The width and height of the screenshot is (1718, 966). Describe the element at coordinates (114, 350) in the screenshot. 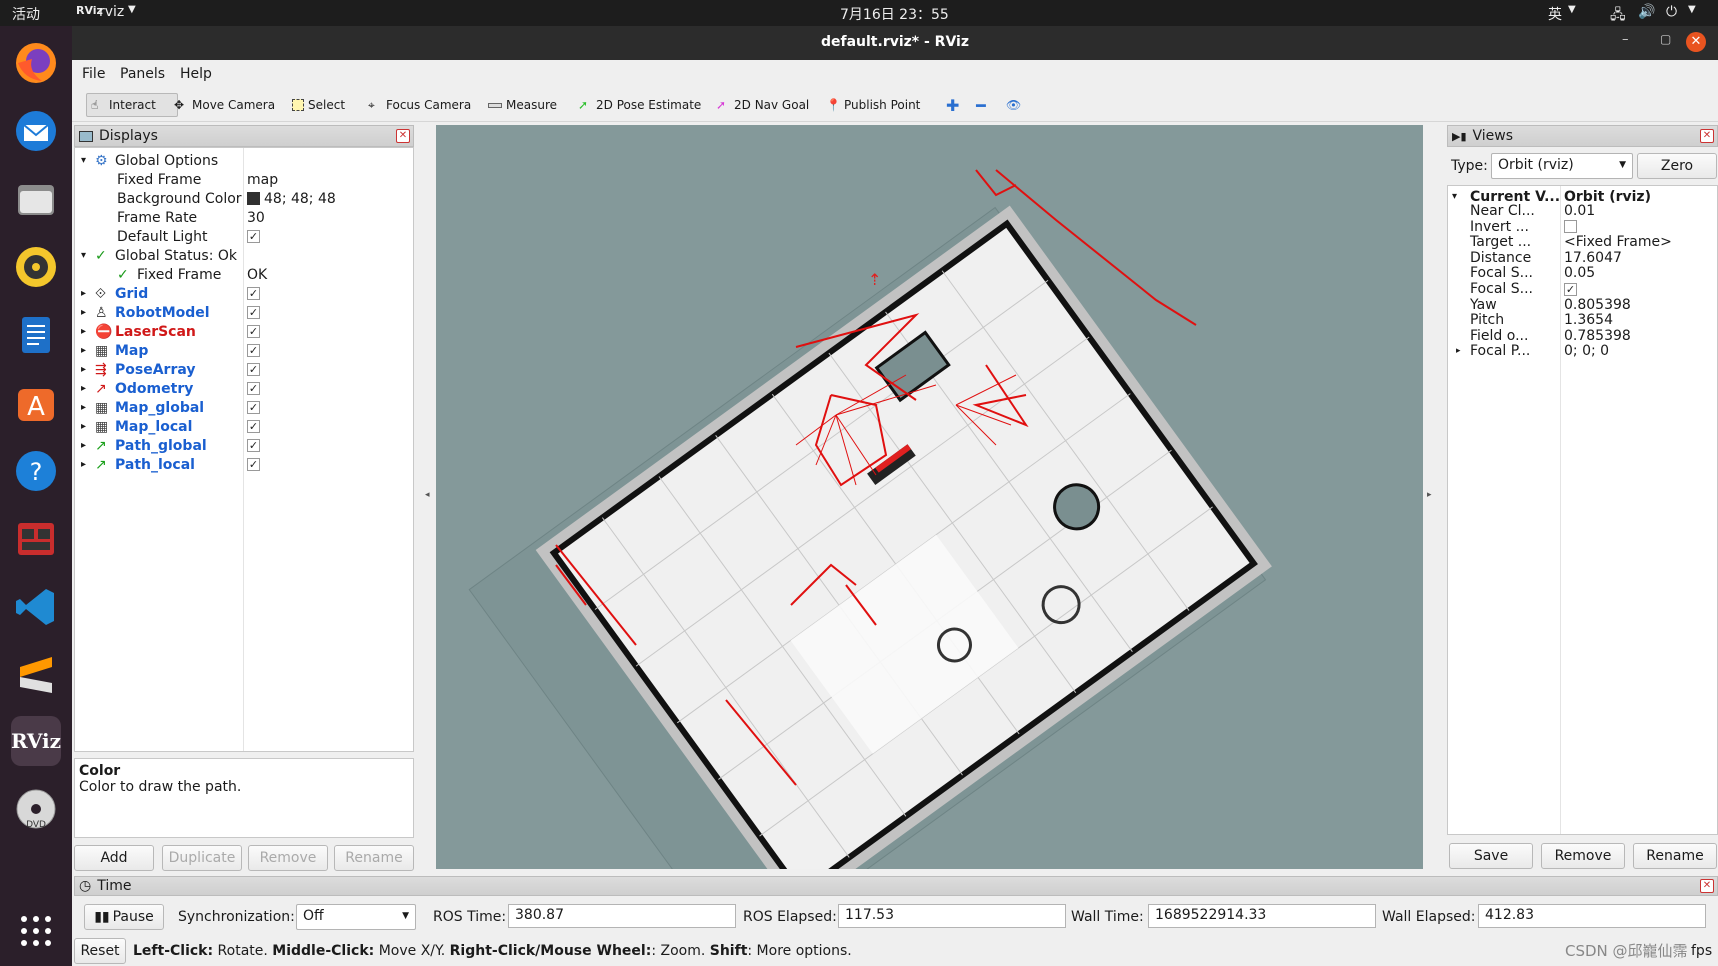

I see `display-item-map: ▸ ▦ Map` at that location.